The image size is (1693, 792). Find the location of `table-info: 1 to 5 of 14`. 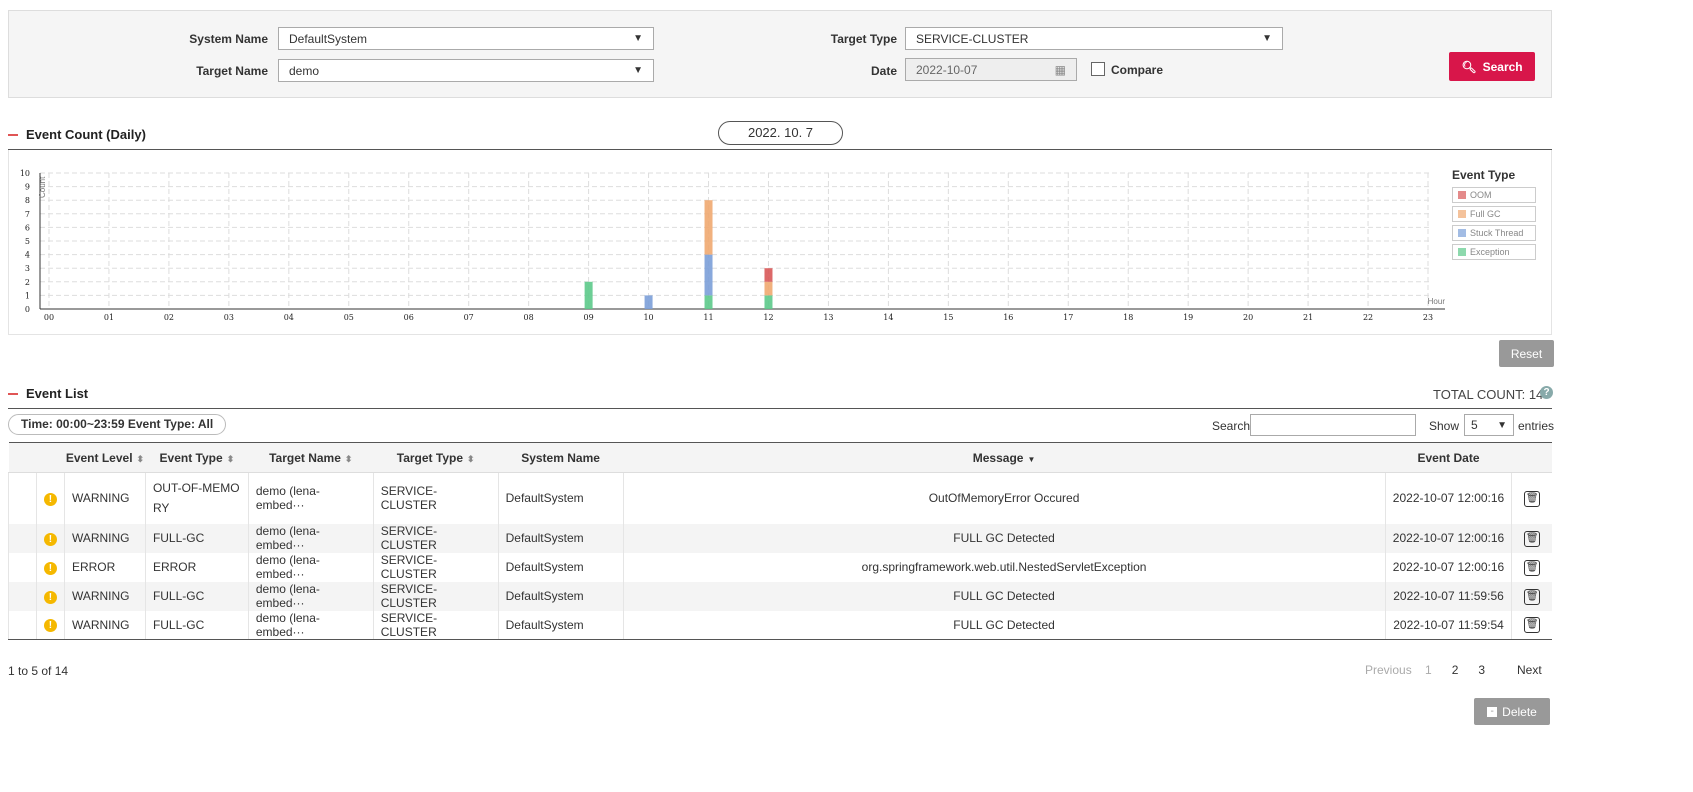

table-info: 1 to 5 of 14 is located at coordinates (38, 671).